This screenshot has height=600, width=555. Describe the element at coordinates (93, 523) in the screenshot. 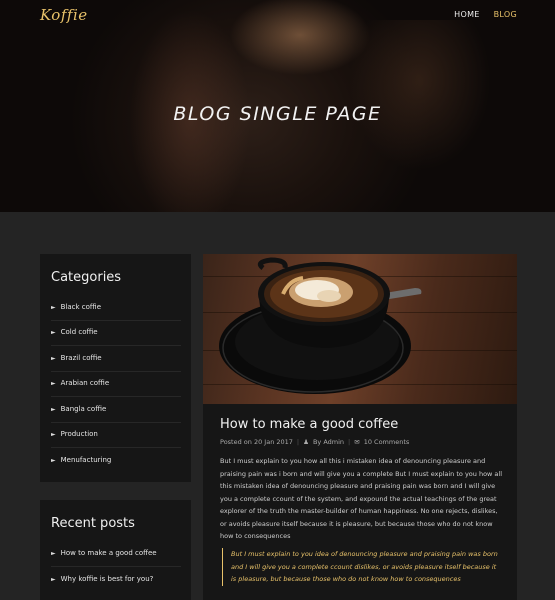

I see `recent-posts-title: Recent posts` at that location.